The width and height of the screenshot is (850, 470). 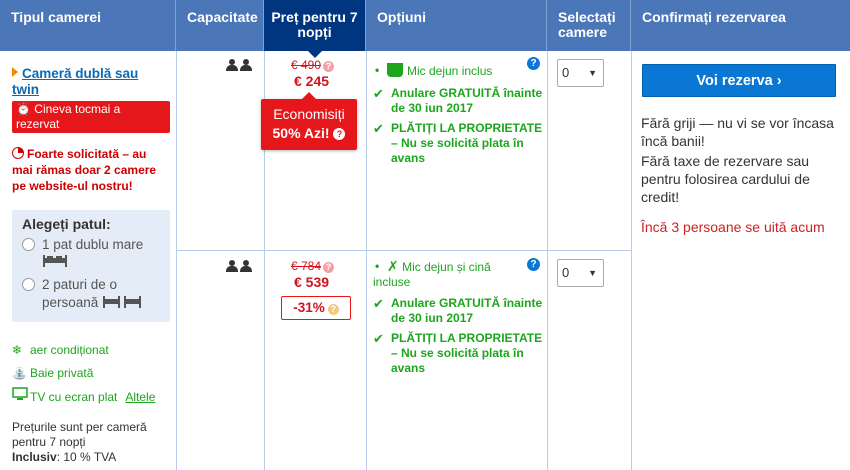 What do you see at coordinates (66, 224) in the screenshot?
I see `bed-choice-title: Alegeți patul:` at bounding box center [66, 224].